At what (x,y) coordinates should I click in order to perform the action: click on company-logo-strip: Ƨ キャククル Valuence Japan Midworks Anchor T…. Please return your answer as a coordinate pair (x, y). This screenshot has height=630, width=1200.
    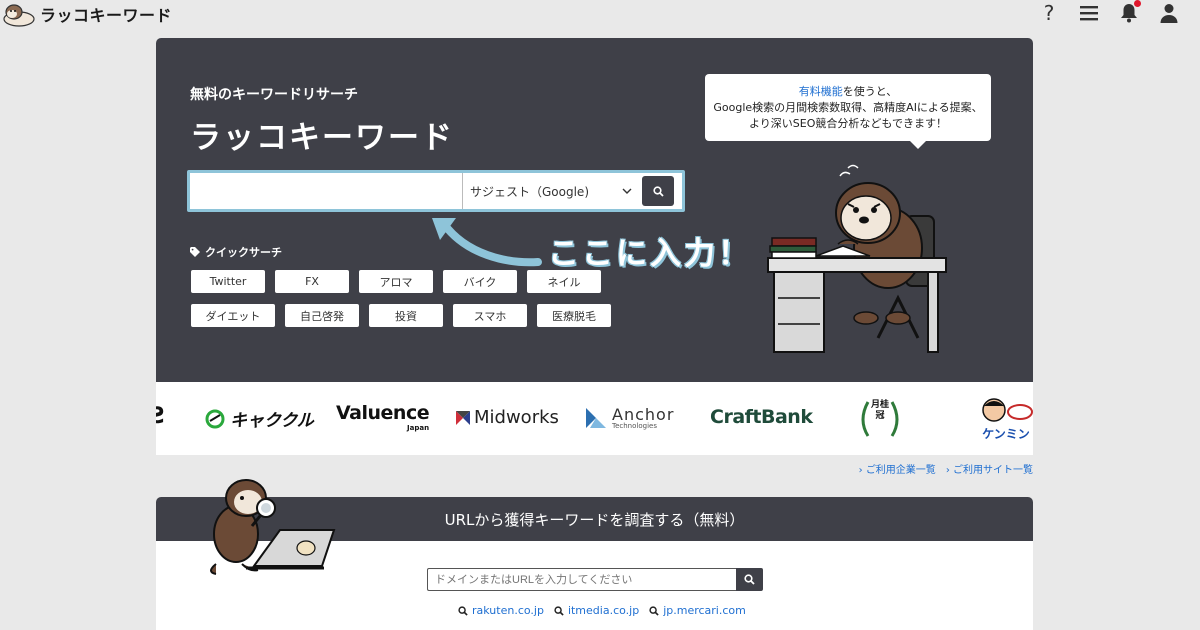
    Looking at the image, I should click on (594, 418).